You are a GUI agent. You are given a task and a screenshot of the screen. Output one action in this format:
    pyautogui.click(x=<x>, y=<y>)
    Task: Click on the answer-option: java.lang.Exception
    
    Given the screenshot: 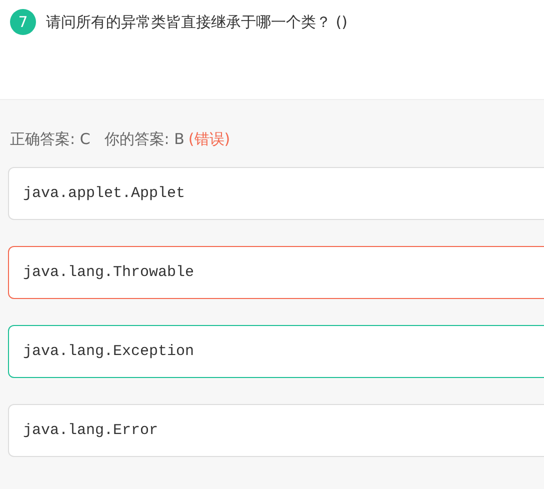 What is the action you would take?
    pyautogui.click(x=276, y=351)
    